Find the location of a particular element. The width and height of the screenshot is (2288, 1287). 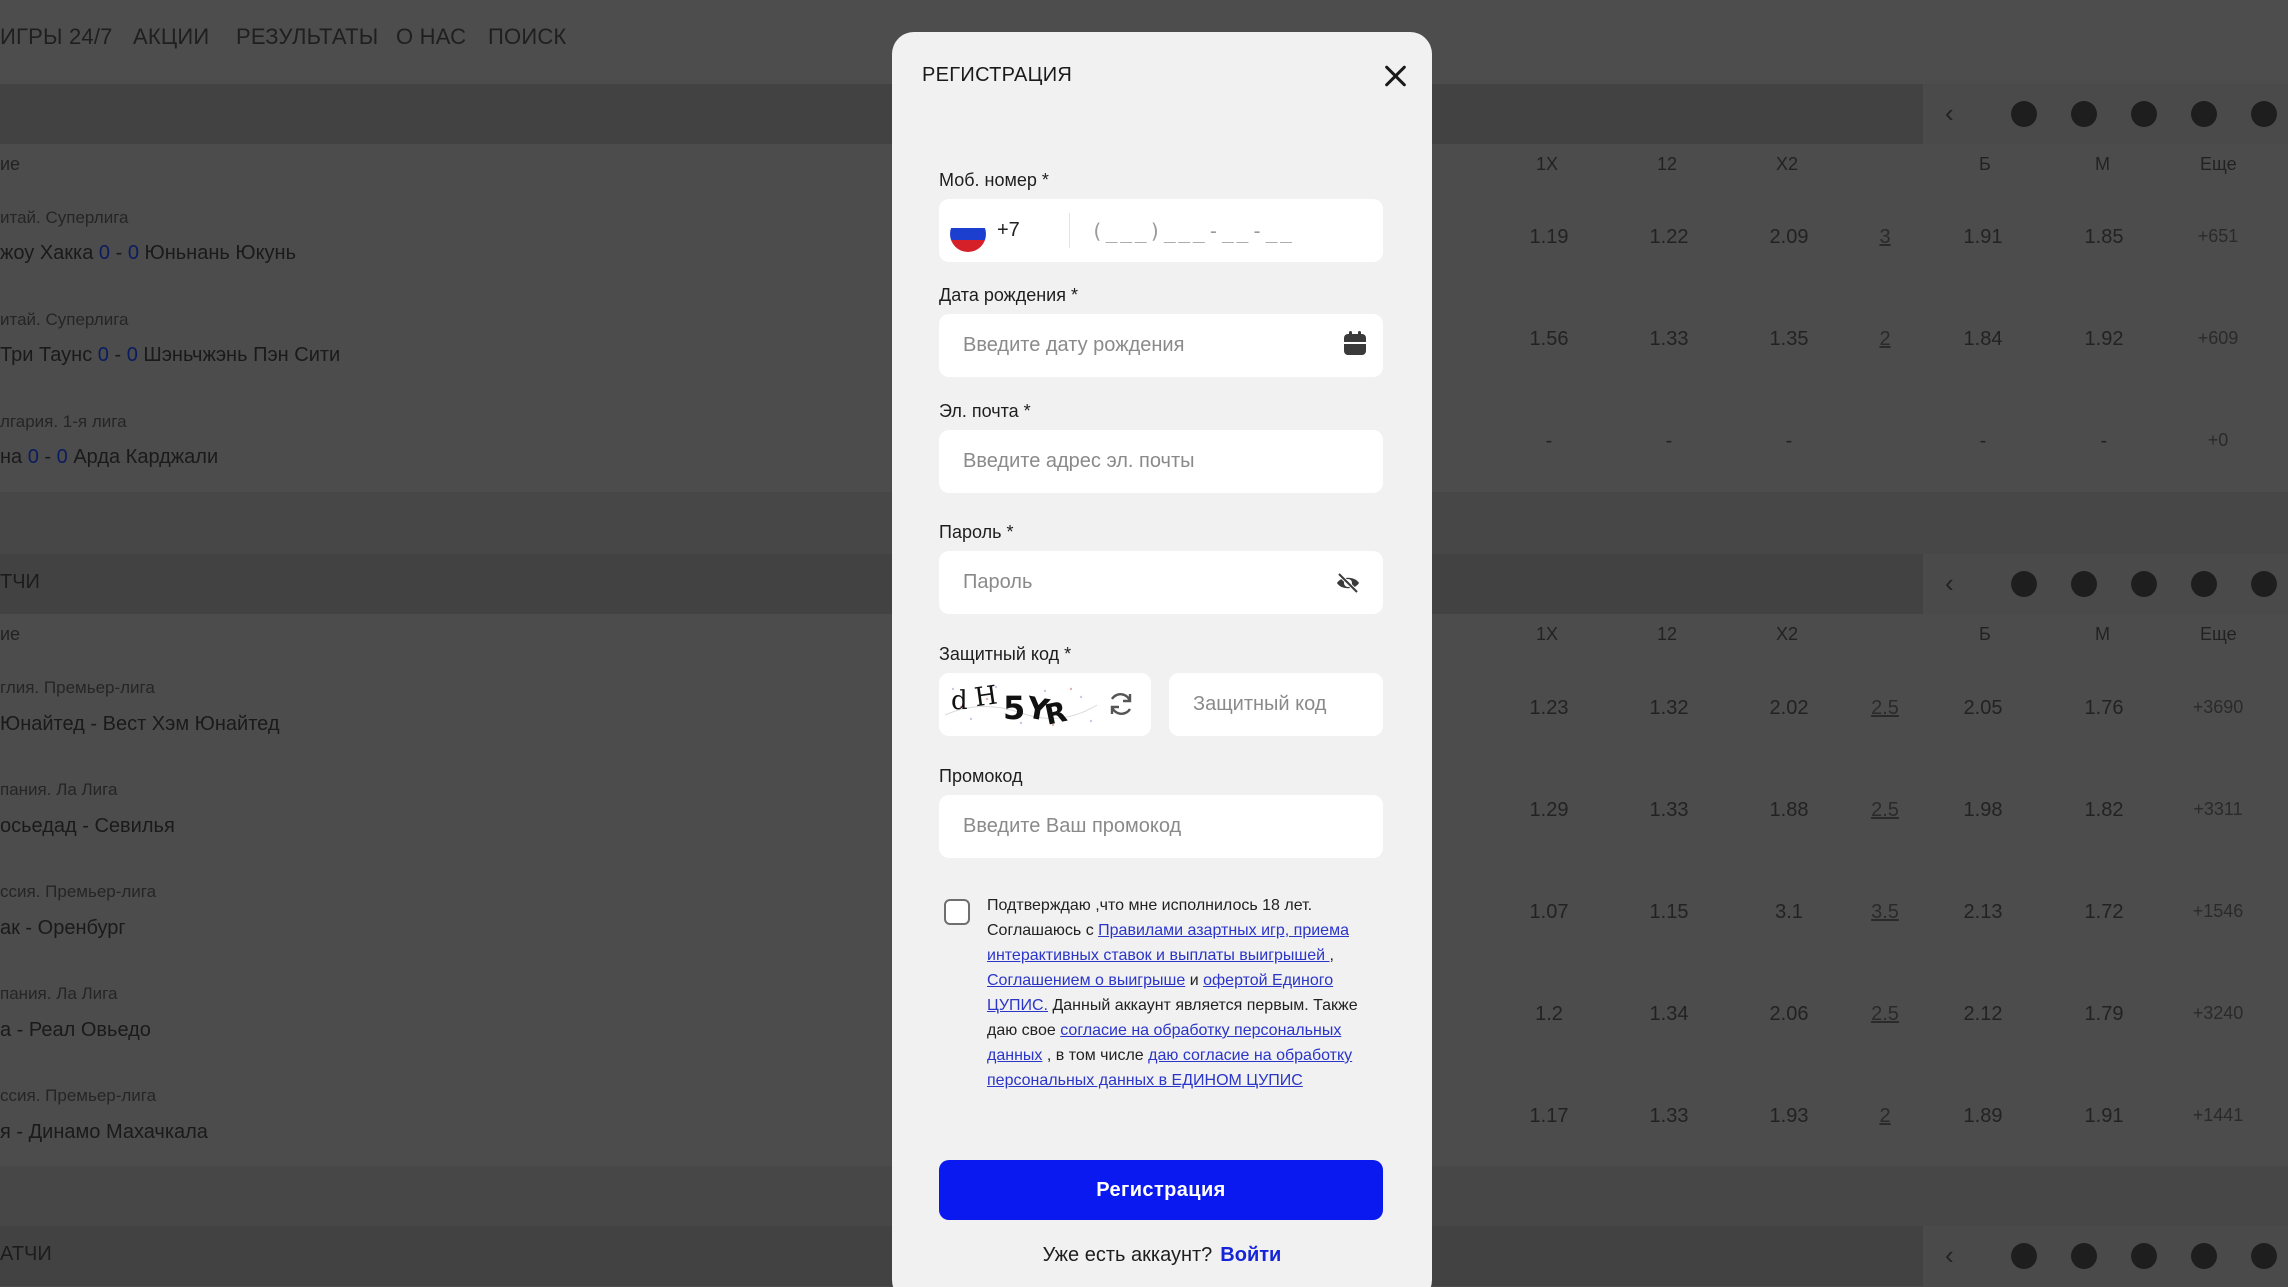

promo-field is located at coordinates (1161, 826).